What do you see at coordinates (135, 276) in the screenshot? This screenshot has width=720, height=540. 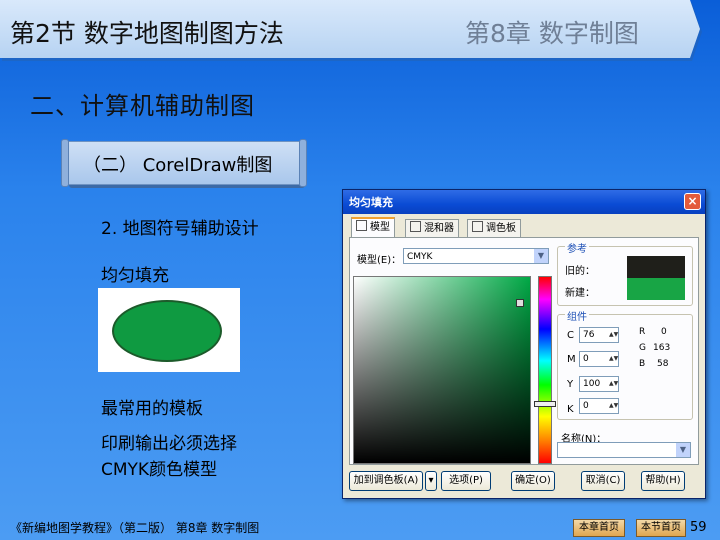 I see `content-item-2: 均匀填充` at bounding box center [135, 276].